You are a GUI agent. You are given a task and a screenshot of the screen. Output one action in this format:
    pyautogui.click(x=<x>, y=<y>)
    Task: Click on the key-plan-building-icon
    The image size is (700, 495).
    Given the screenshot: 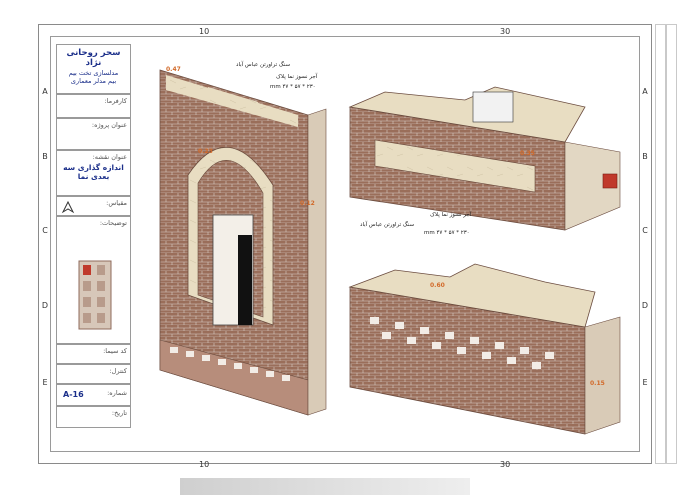 What is the action you would take?
    pyautogui.click(x=95, y=295)
    